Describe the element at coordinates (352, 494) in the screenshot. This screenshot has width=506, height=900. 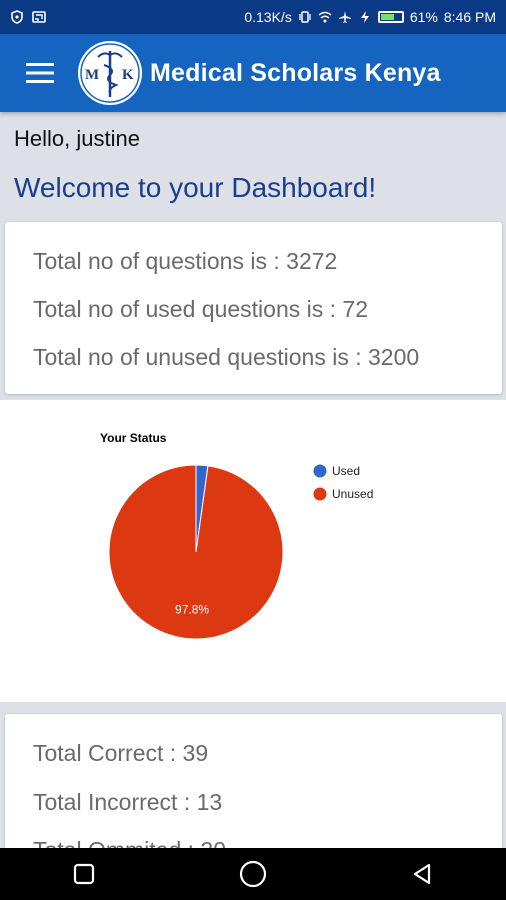
I see `legend-label-unused: Unused` at that location.